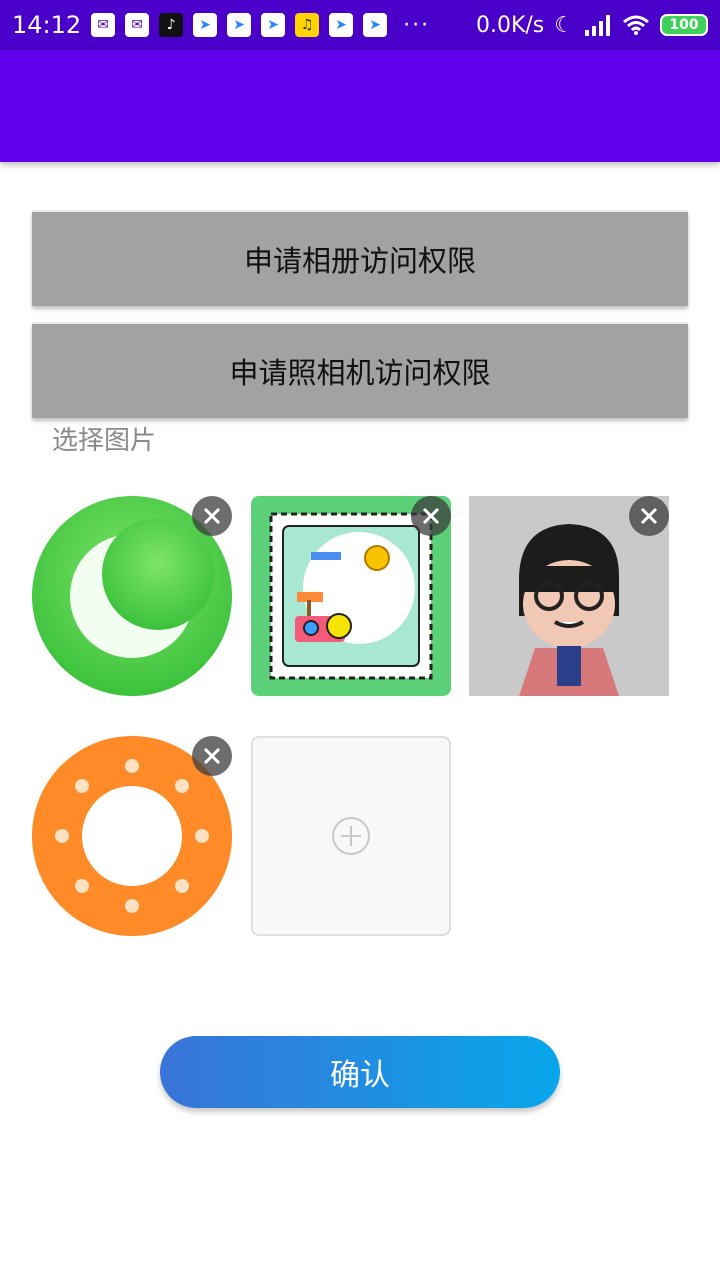 The height and width of the screenshot is (1280, 720). I want to click on status-time: 14:12, so click(47, 25).